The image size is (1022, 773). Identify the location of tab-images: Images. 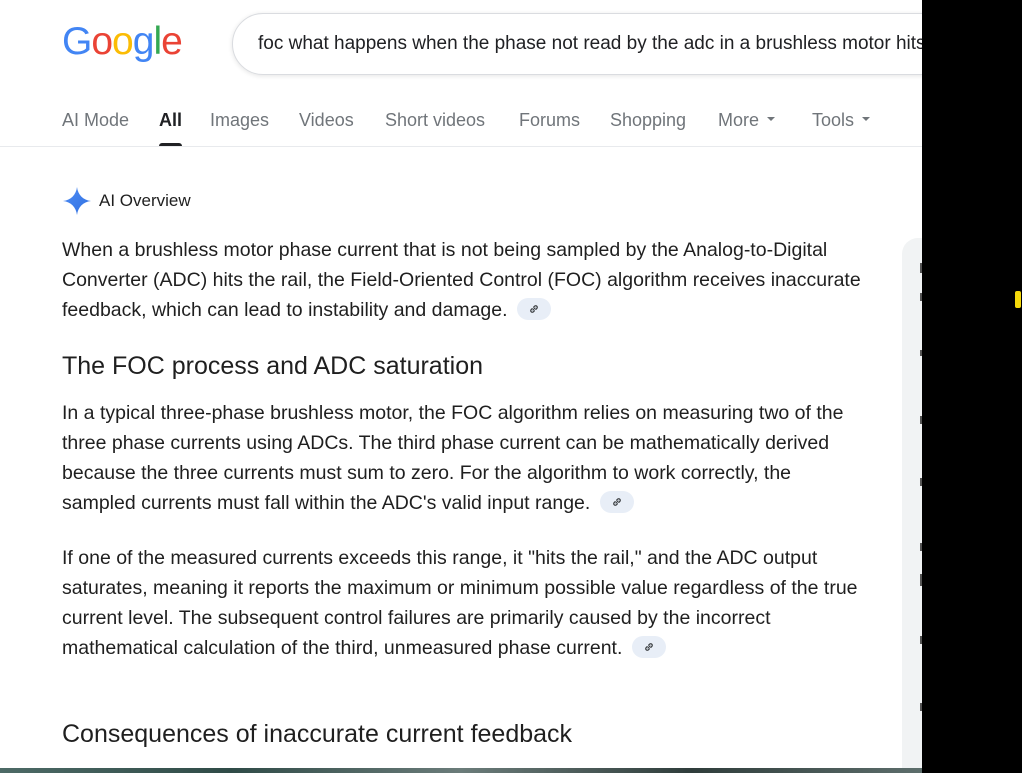
(239, 127).